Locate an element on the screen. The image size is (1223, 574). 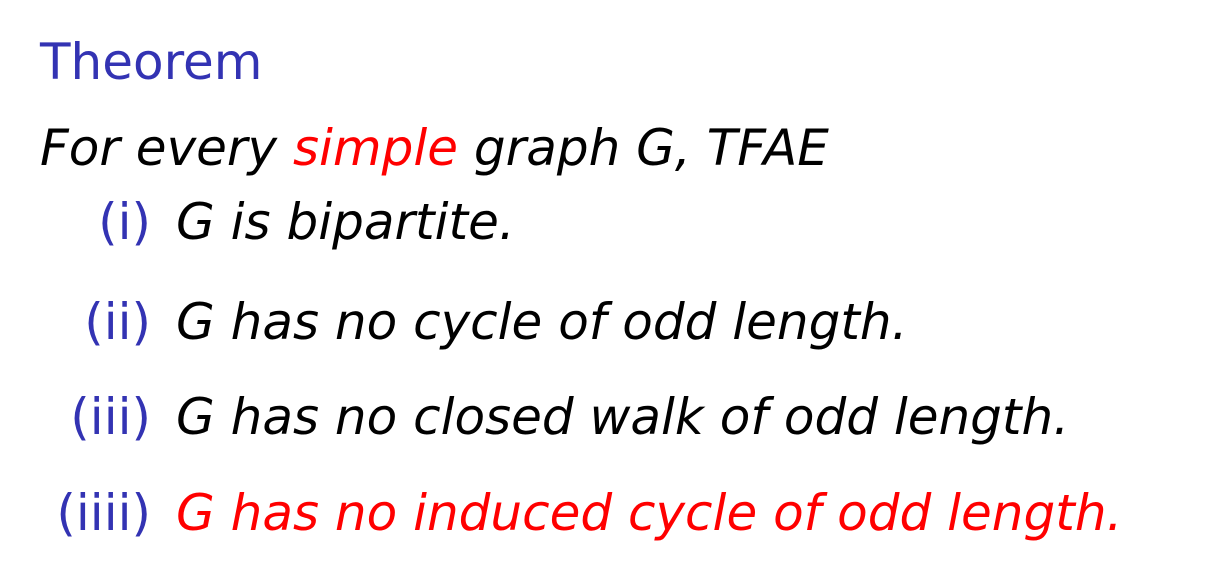
item-label: (iiii) is located at coordinates (103, 513).